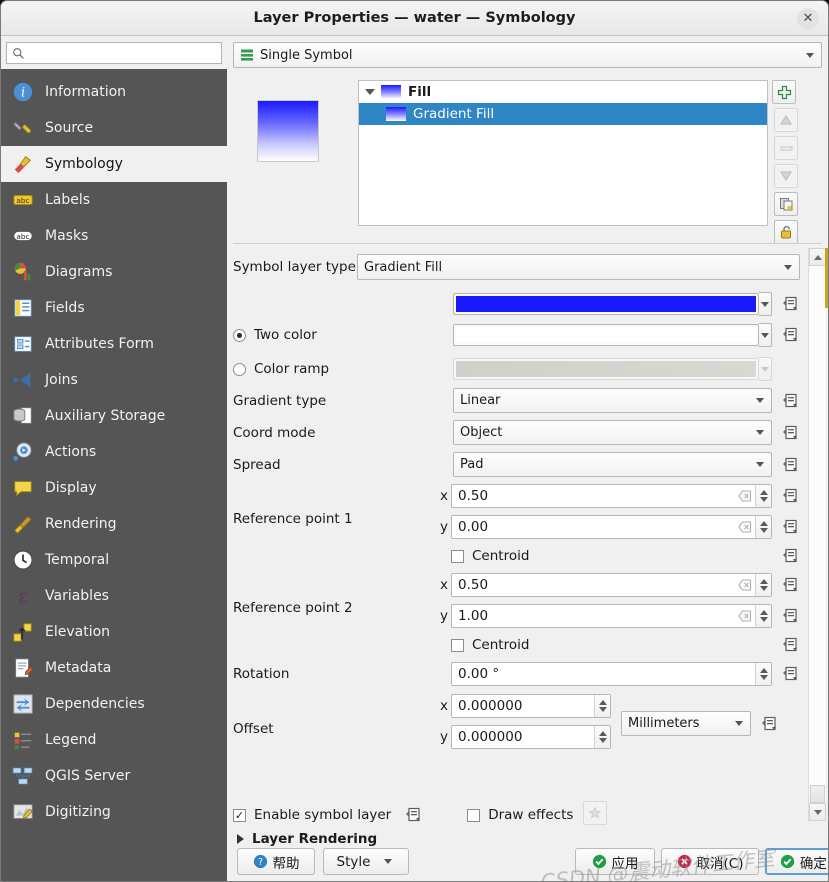 This screenshot has width=829, height=882. I want to click on style-button: Style, so click(366, 861).